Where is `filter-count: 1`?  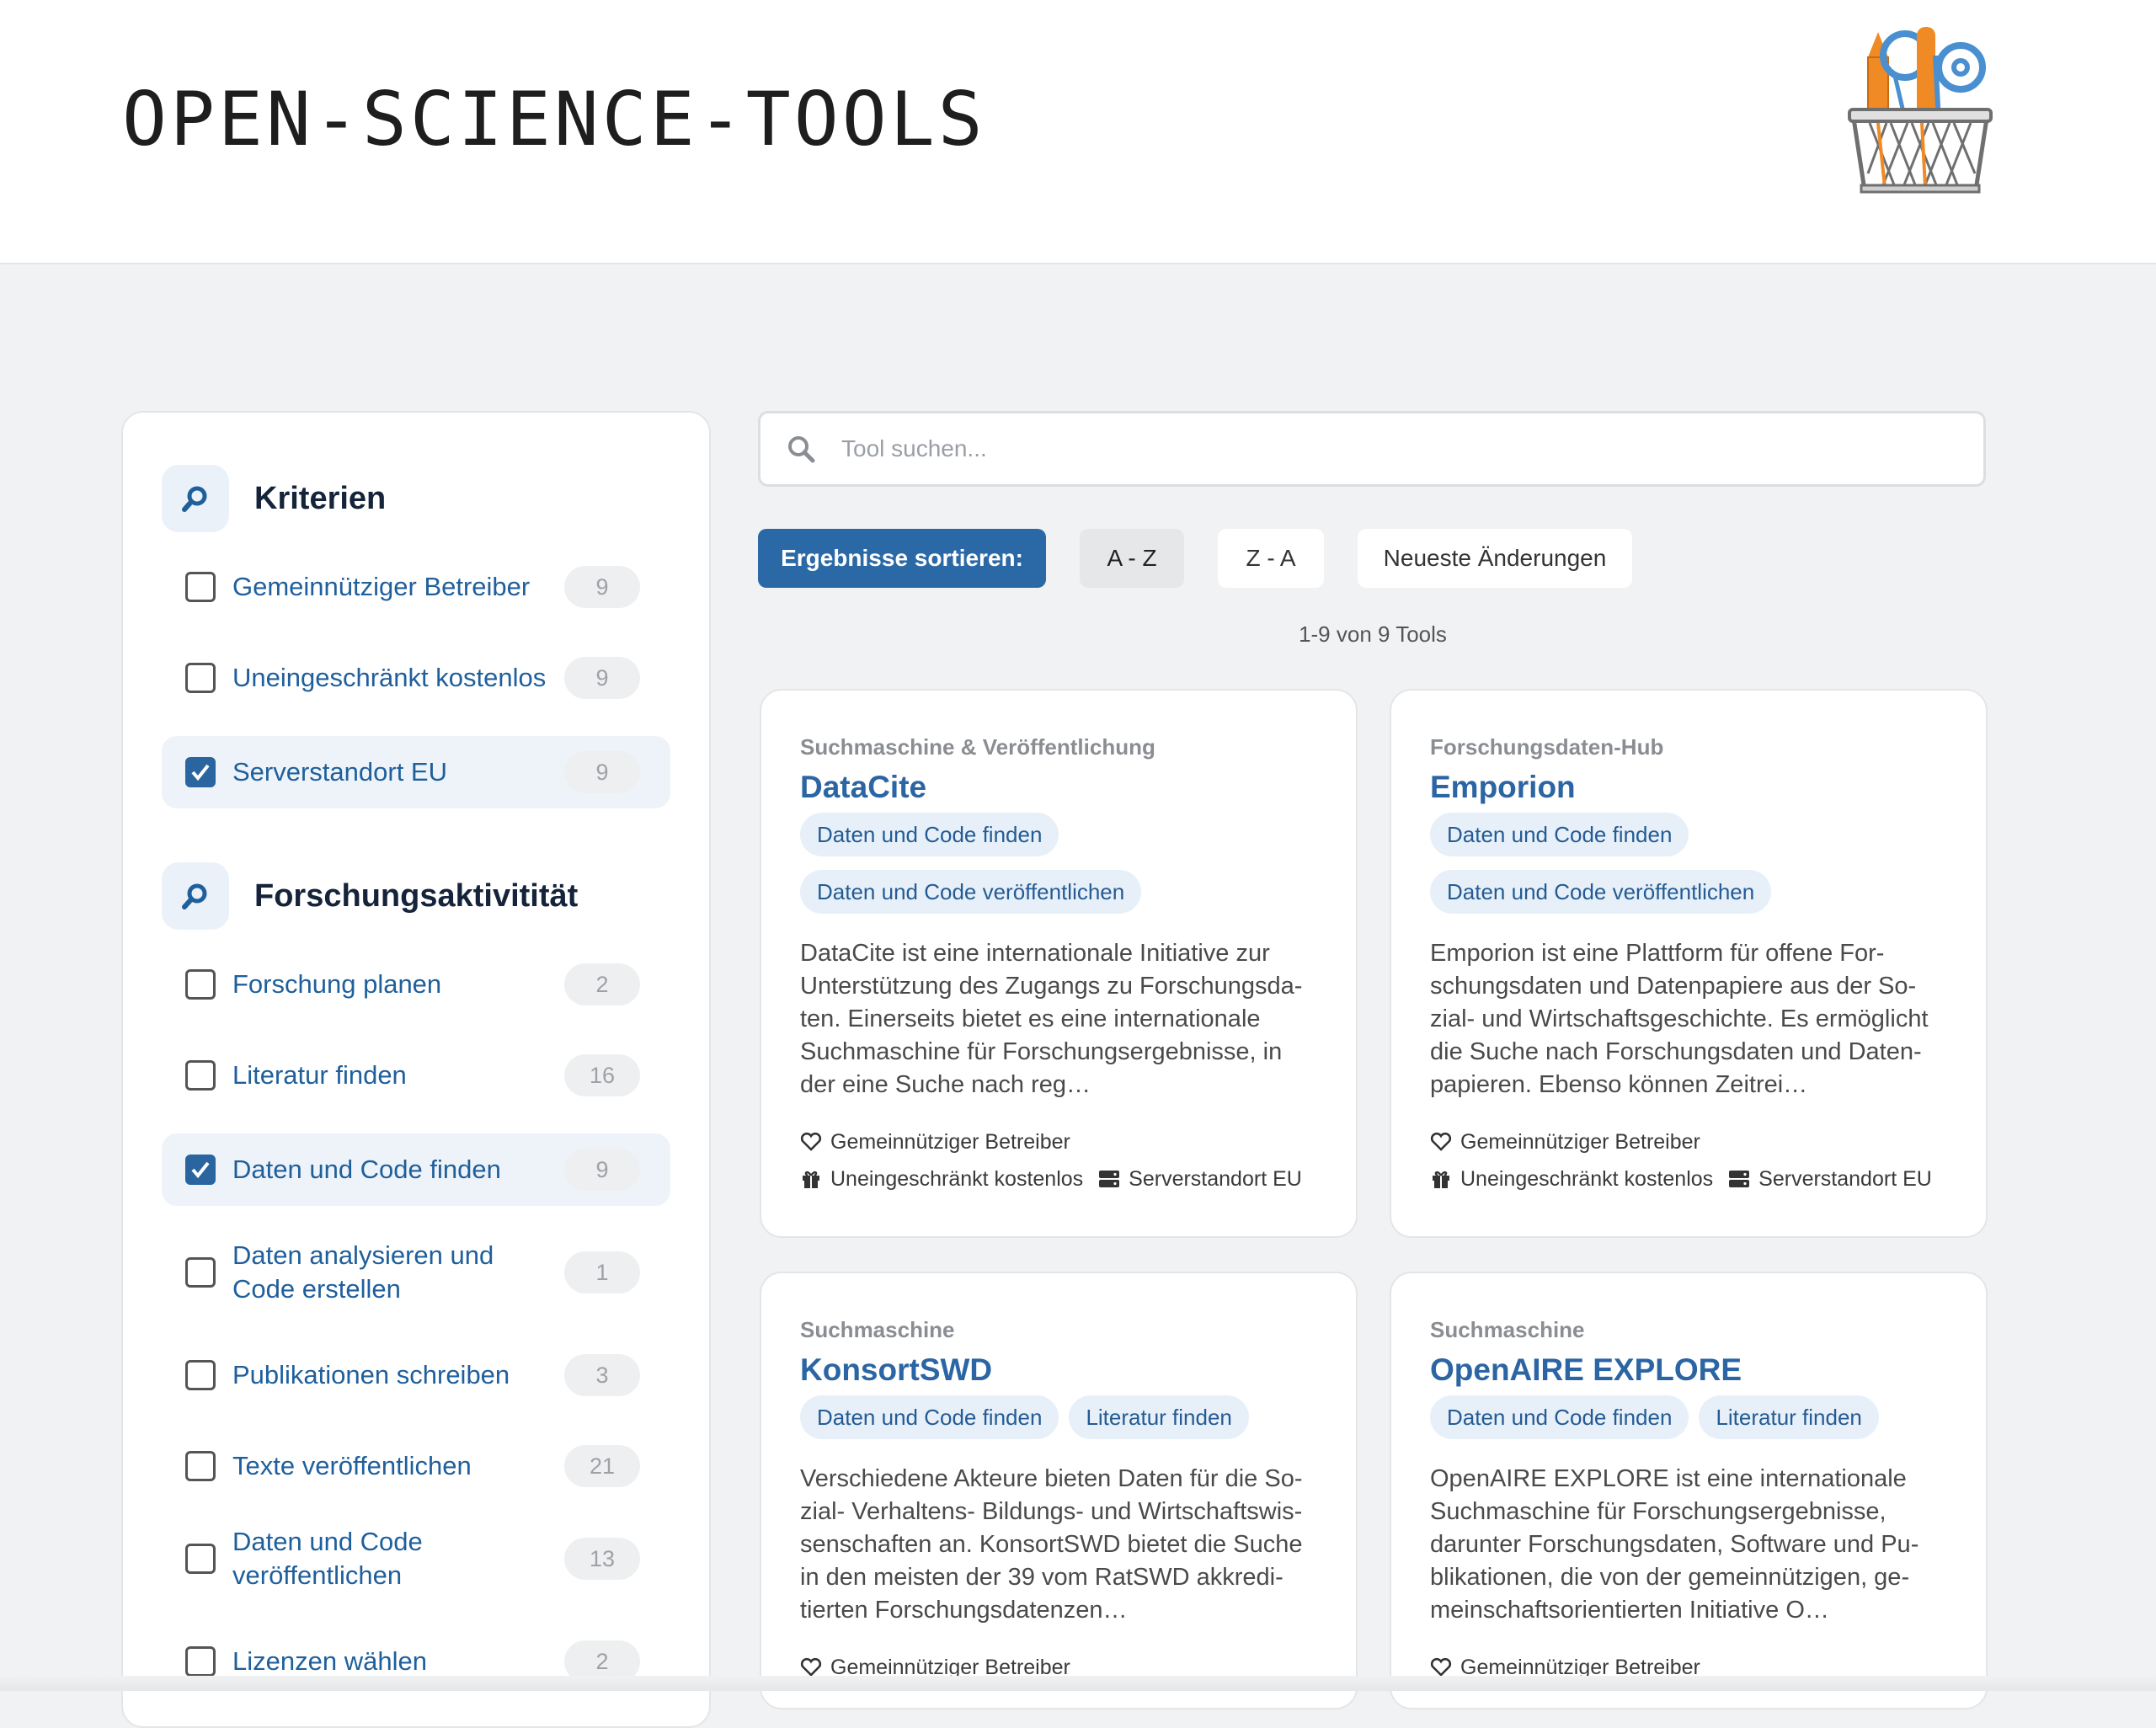 filter-count: 1 is located at coordinates (602, 1272).